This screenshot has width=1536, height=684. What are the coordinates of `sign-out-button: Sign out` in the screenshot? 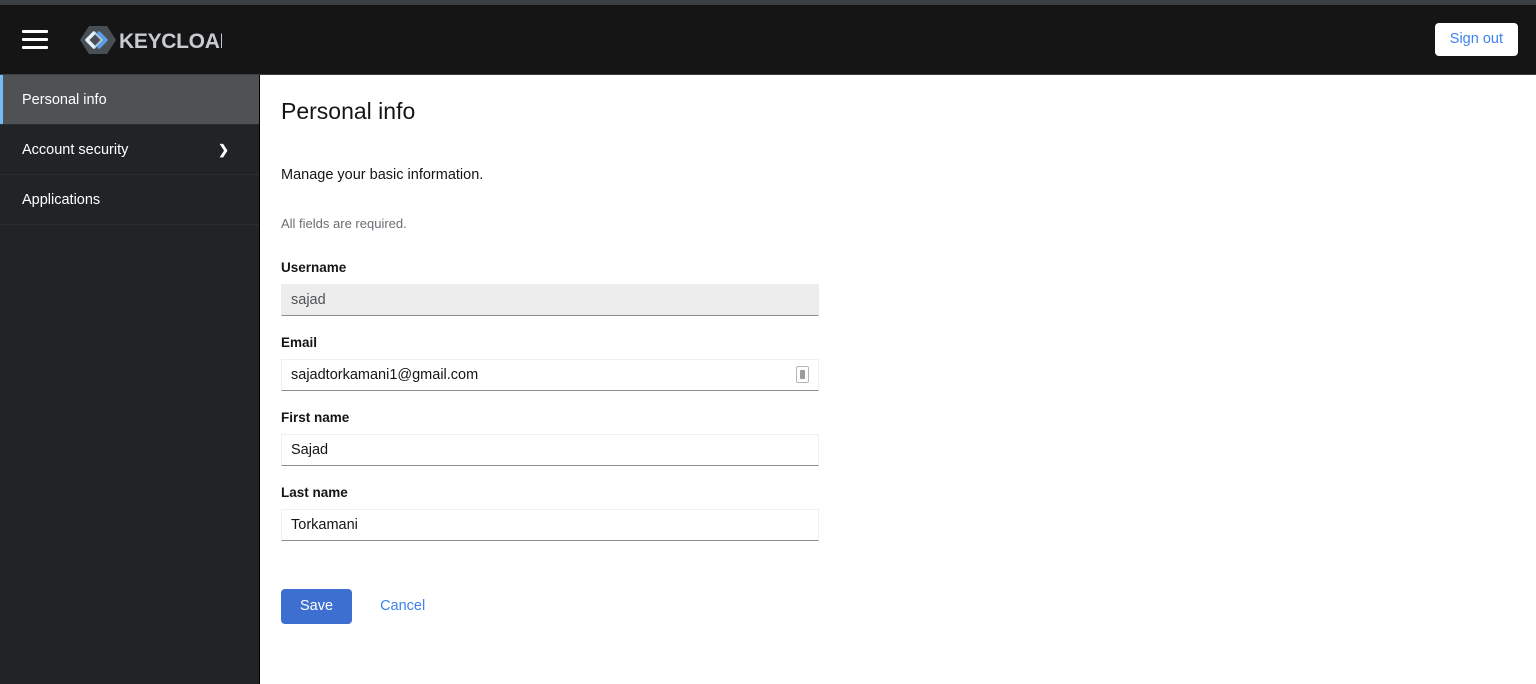 It's located at (1476, 39).